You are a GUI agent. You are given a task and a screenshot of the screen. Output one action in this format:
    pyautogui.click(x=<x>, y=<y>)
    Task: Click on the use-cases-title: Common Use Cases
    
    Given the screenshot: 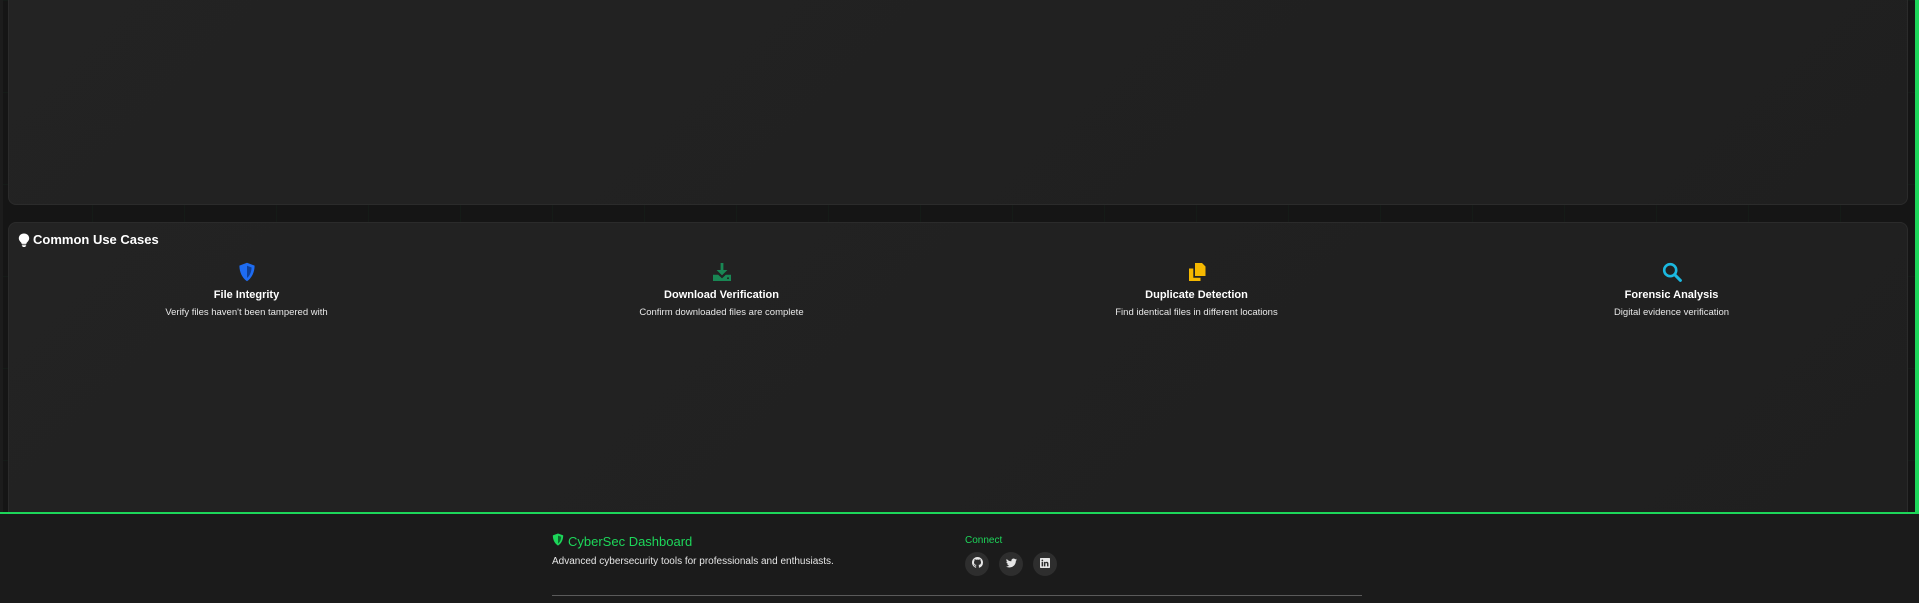 What is the action you would take?
    pyautogui.click(x=96, y=239)
    